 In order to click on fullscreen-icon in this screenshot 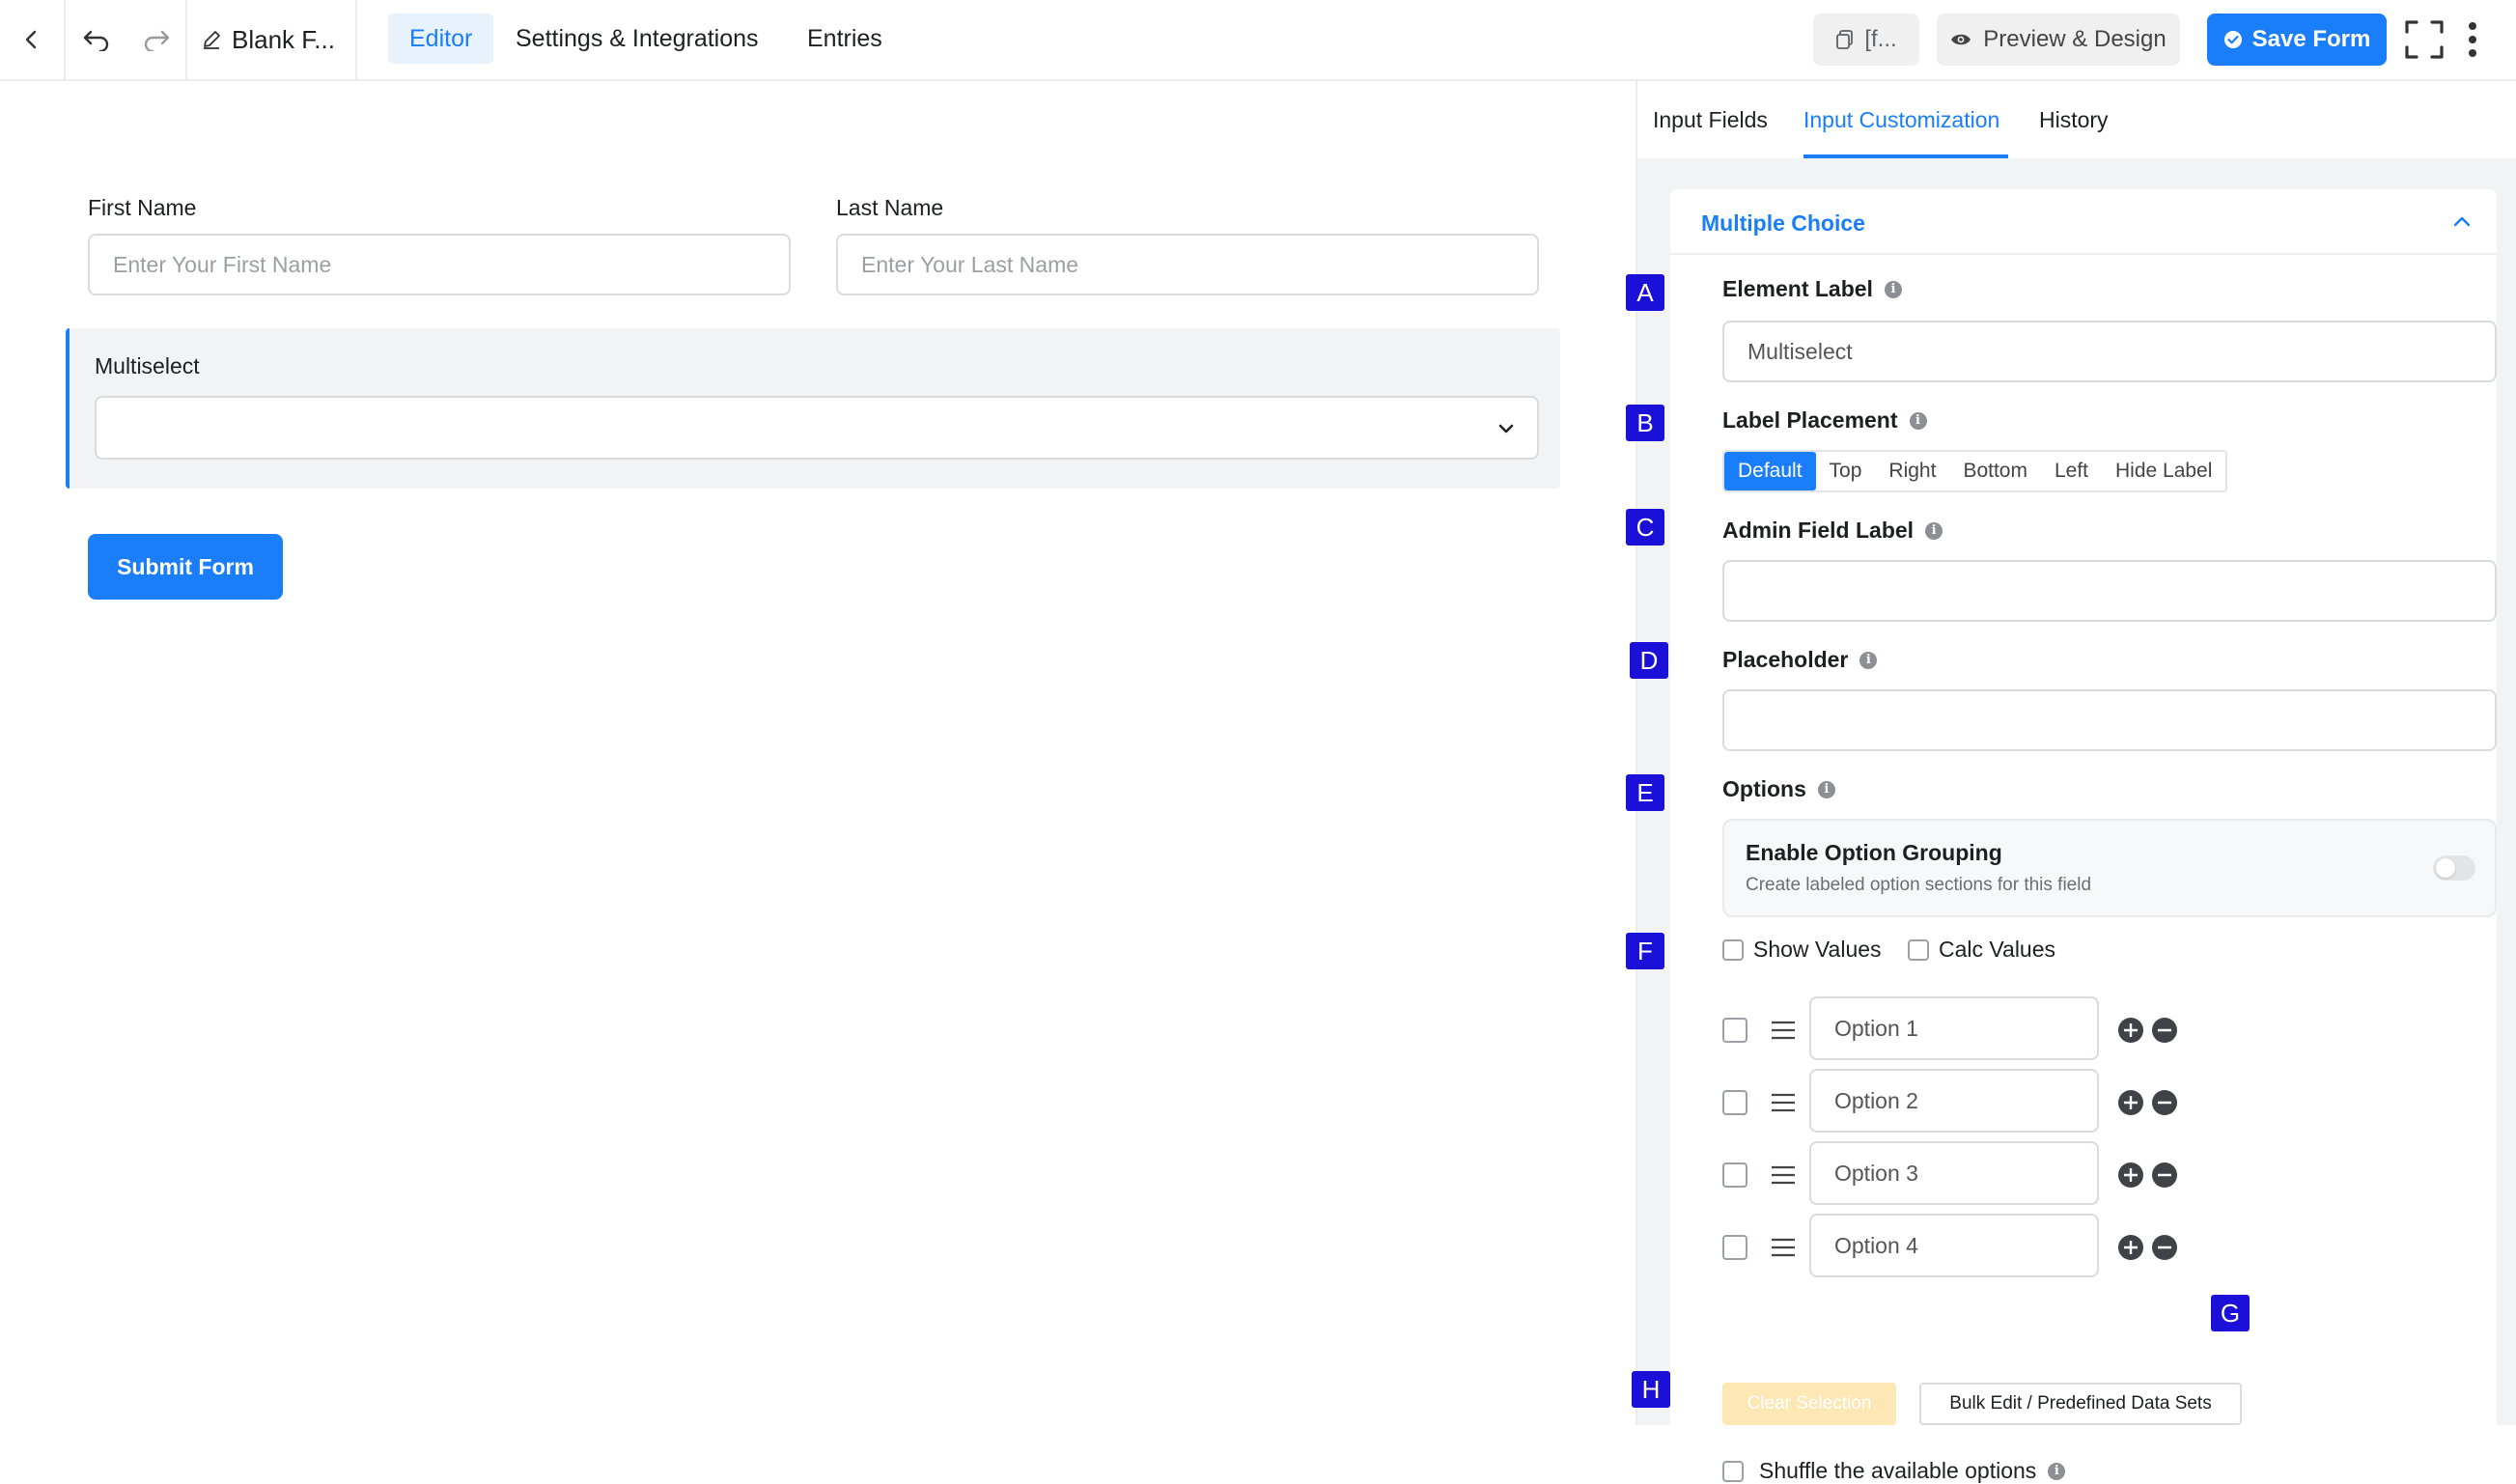, I will do `click(2424, 40)`.